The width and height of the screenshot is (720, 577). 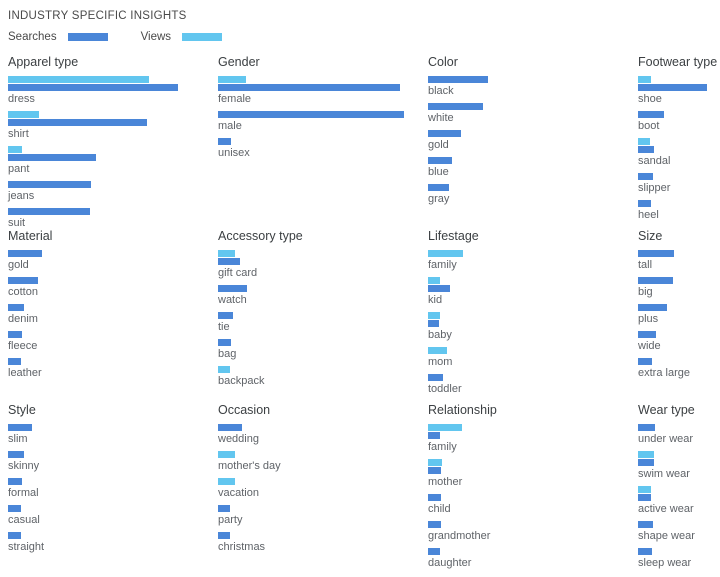 What do you see at coordinates (323, 462) in the screenshot?
I see `facet-row: mother's day` at bounding box center [323, 462].